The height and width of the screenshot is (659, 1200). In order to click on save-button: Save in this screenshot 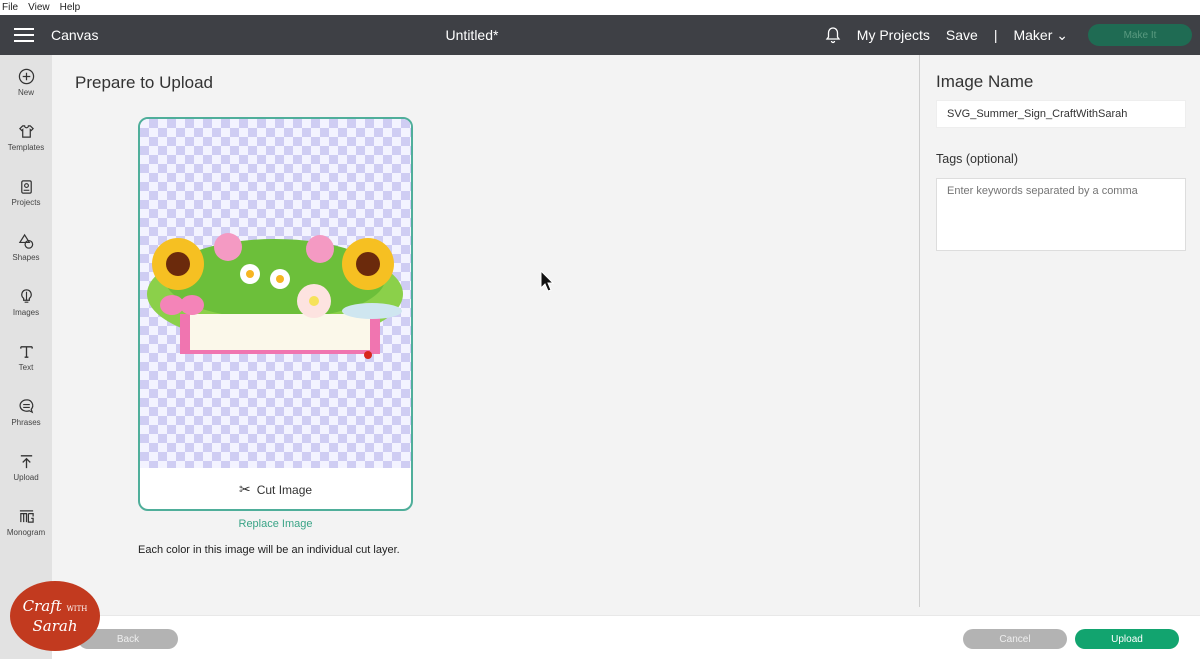, I will do `click(962, 35)`.